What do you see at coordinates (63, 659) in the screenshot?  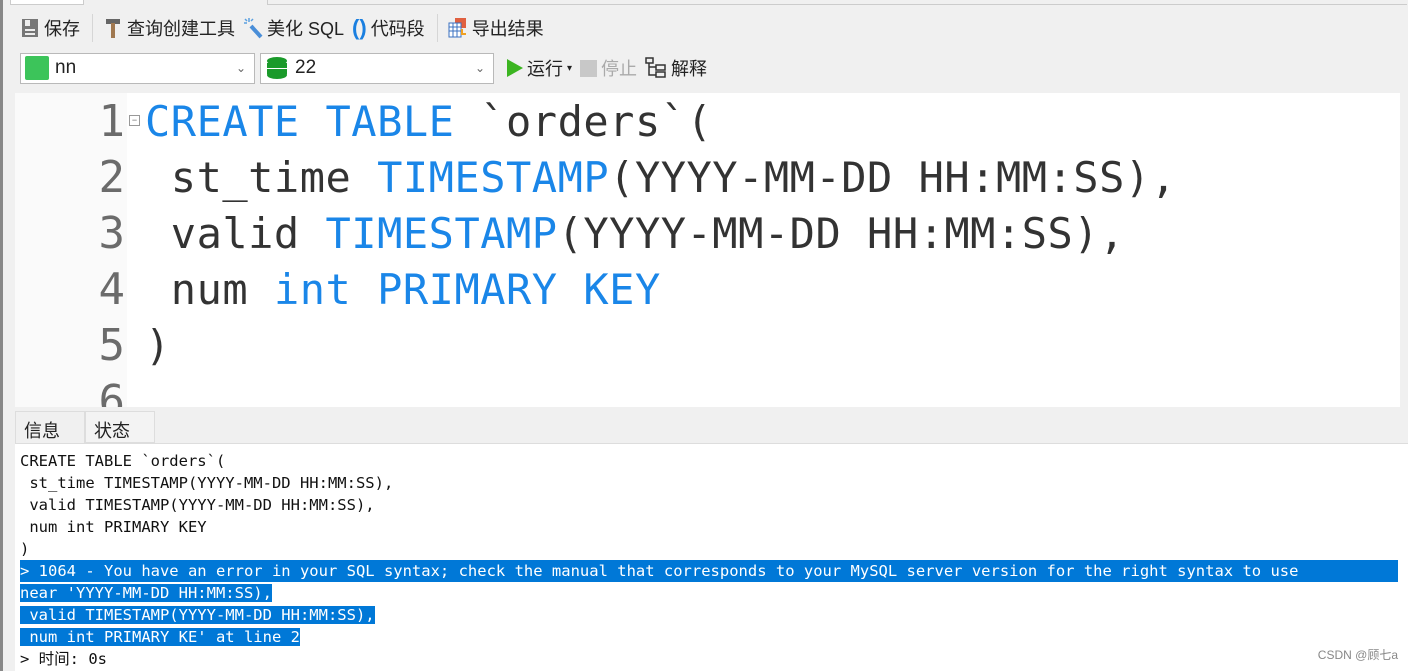 I see `output-line: > 时间: 0s` at bounding box center [63, 659].